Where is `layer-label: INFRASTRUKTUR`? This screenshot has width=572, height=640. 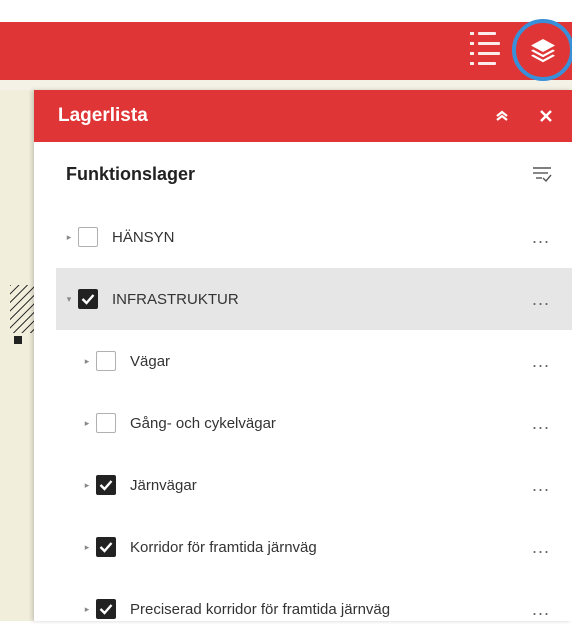 layer-label: INFRASTRUKTUR is located at coordinates (175, 299).